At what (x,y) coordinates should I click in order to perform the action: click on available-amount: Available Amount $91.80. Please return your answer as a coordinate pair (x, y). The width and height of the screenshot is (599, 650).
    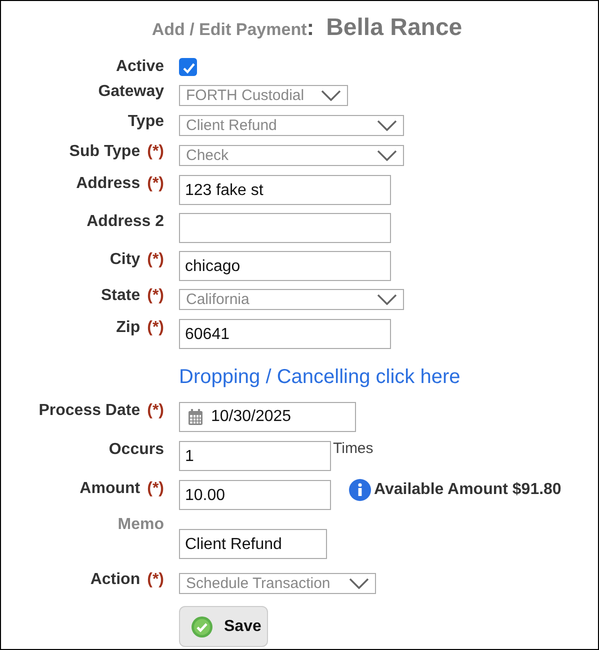
    Looking at the image, I should click on (468, 490).